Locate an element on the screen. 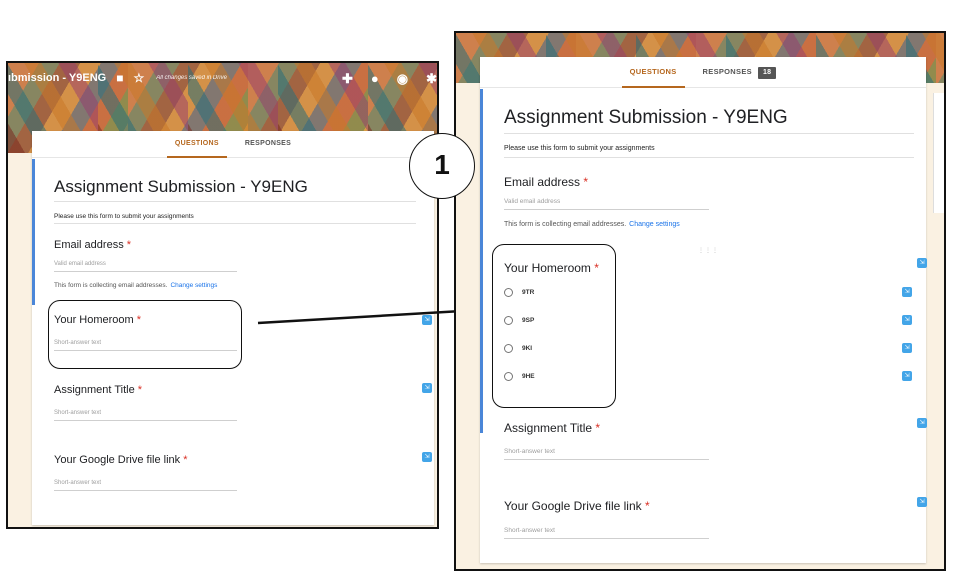 The width and height of the screenshot is (956, 581). highlight-box-right is located at coordinates (554, 326).